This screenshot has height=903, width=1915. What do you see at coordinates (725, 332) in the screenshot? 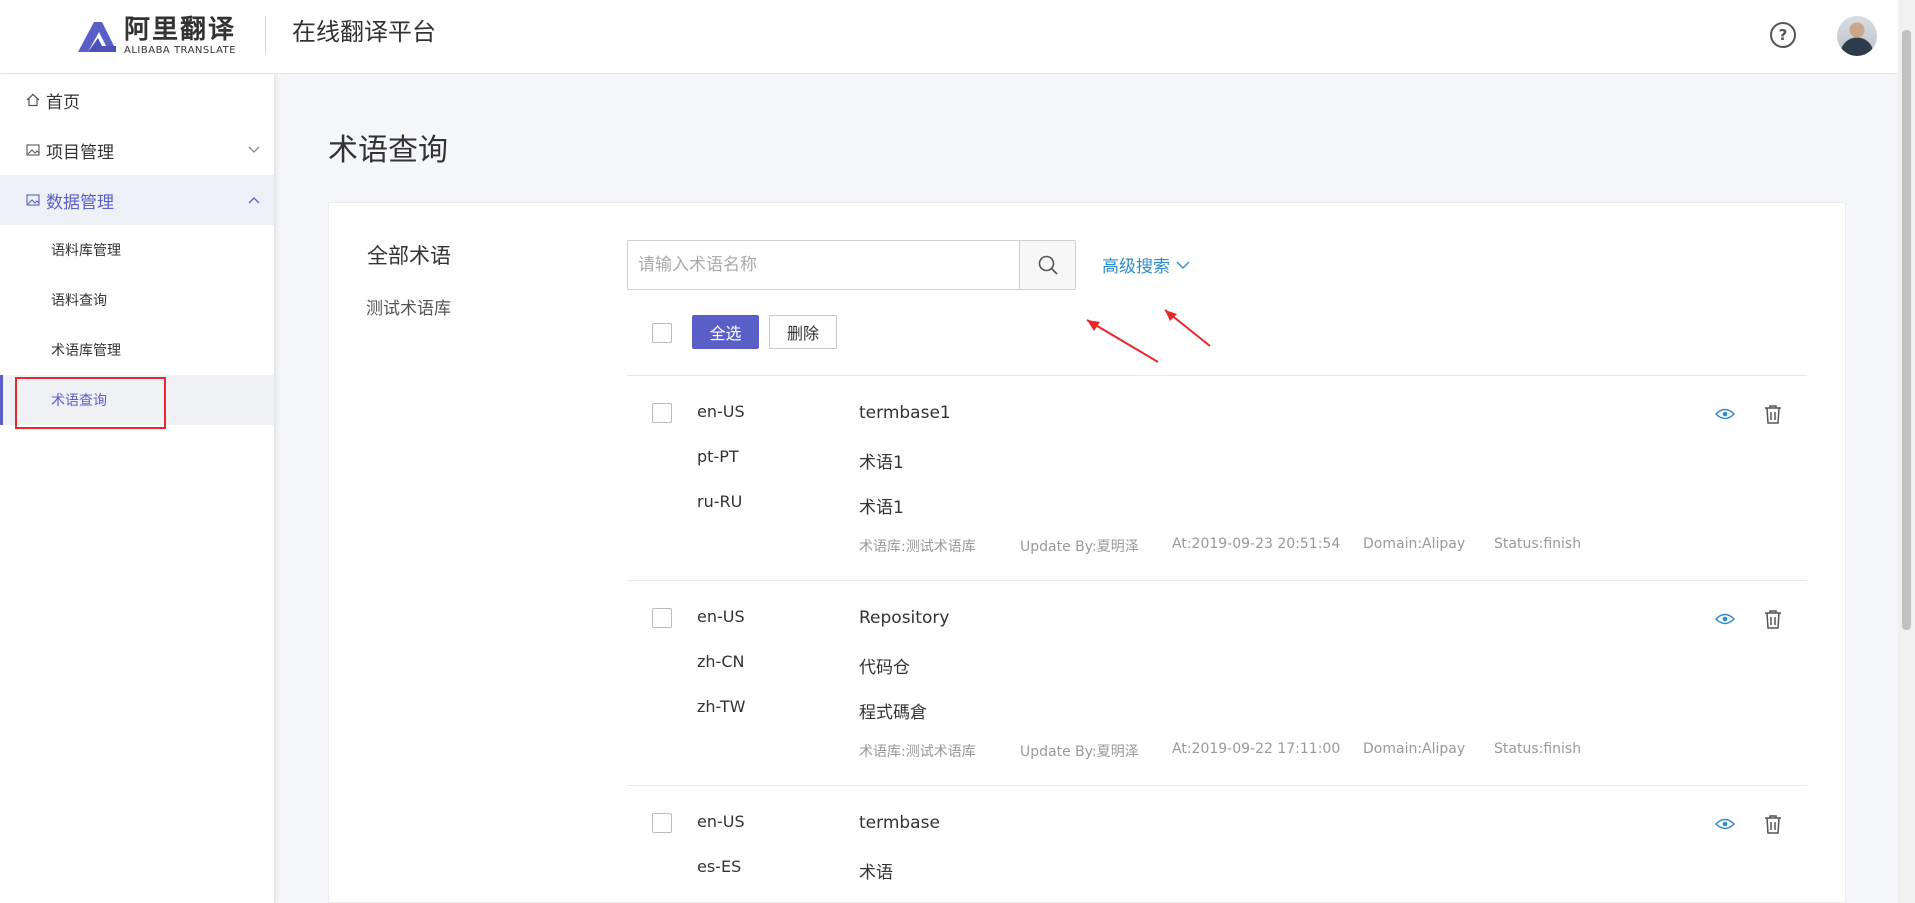
I see `select-all-button: 全选` at bounding box center [725, 332].